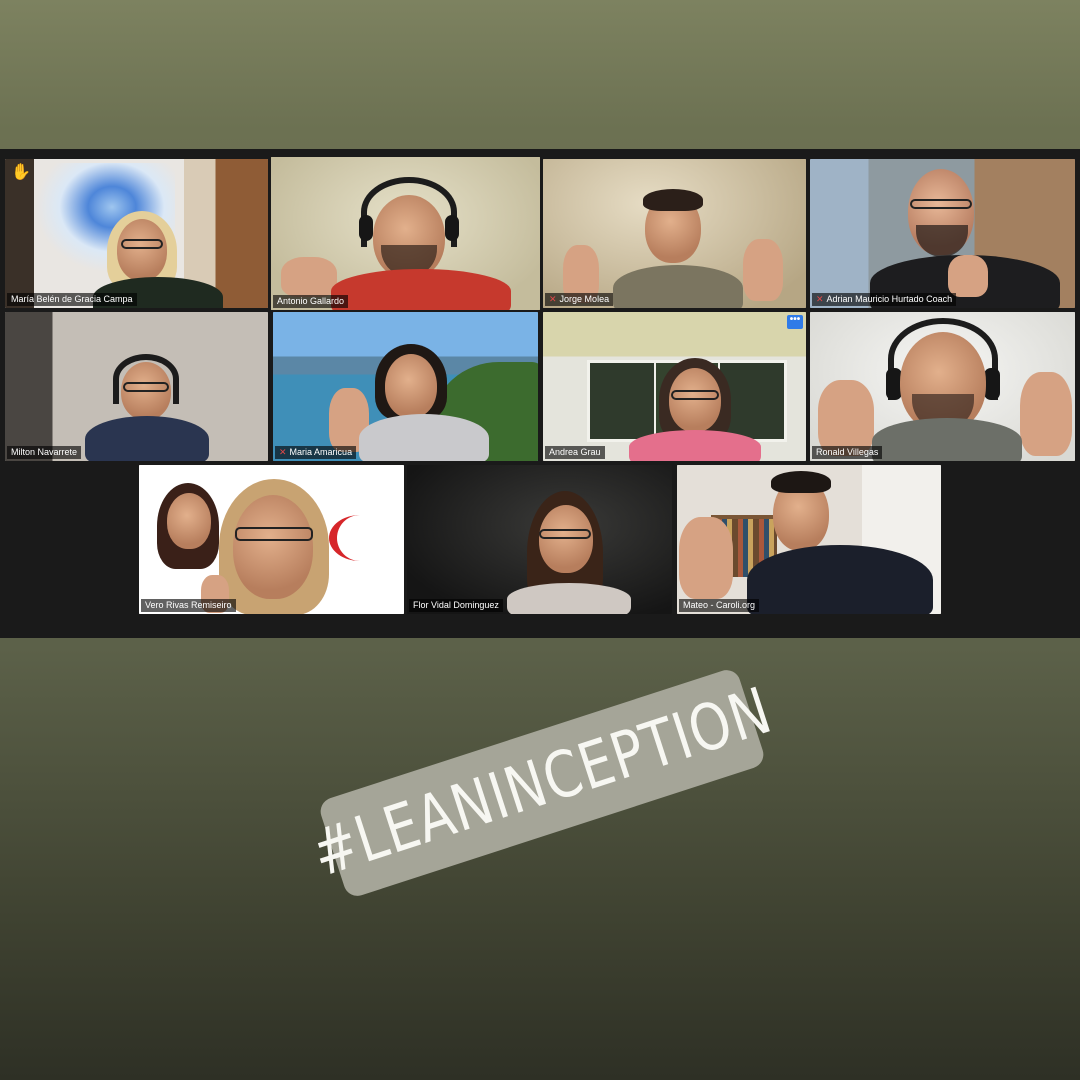 This screenshot has width=1080, height=1080. Describe the element at coordinates (942, 233) in the screenshot. I see `video-tile-adrian-hurtado: ✕ Adrian Mauricio Hurtado Coach` at that location.